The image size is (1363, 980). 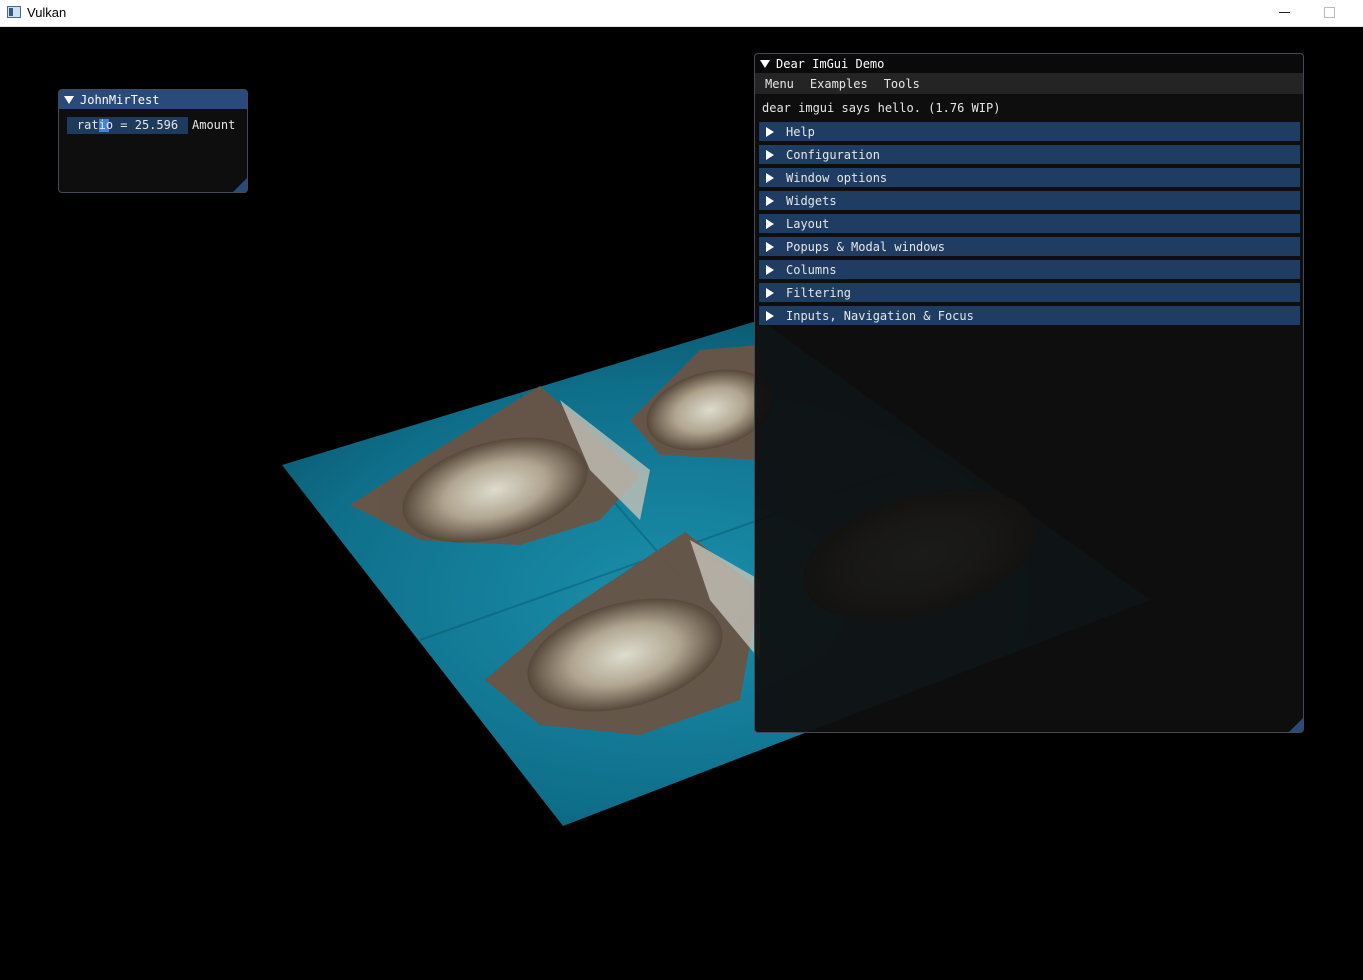 I want to click on header-label: Help, so click(x=800, y=131).